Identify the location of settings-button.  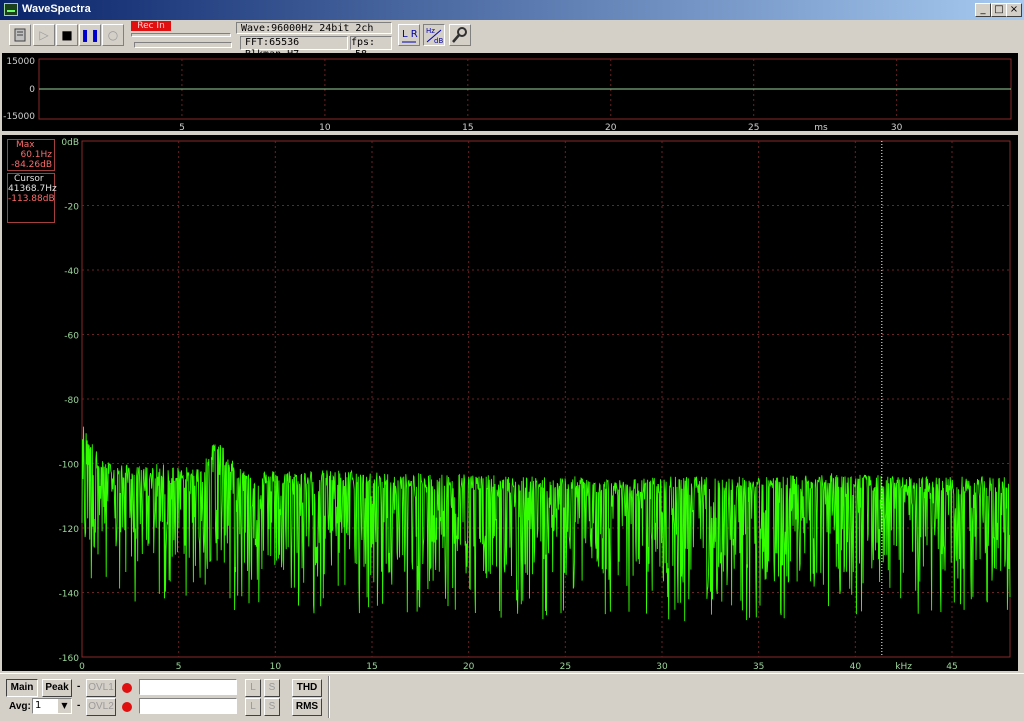
(460, 35).